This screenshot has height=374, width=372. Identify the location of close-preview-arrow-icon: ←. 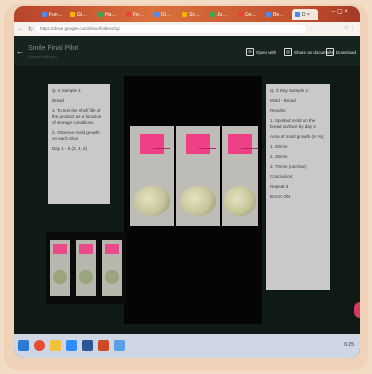
(20, 51).